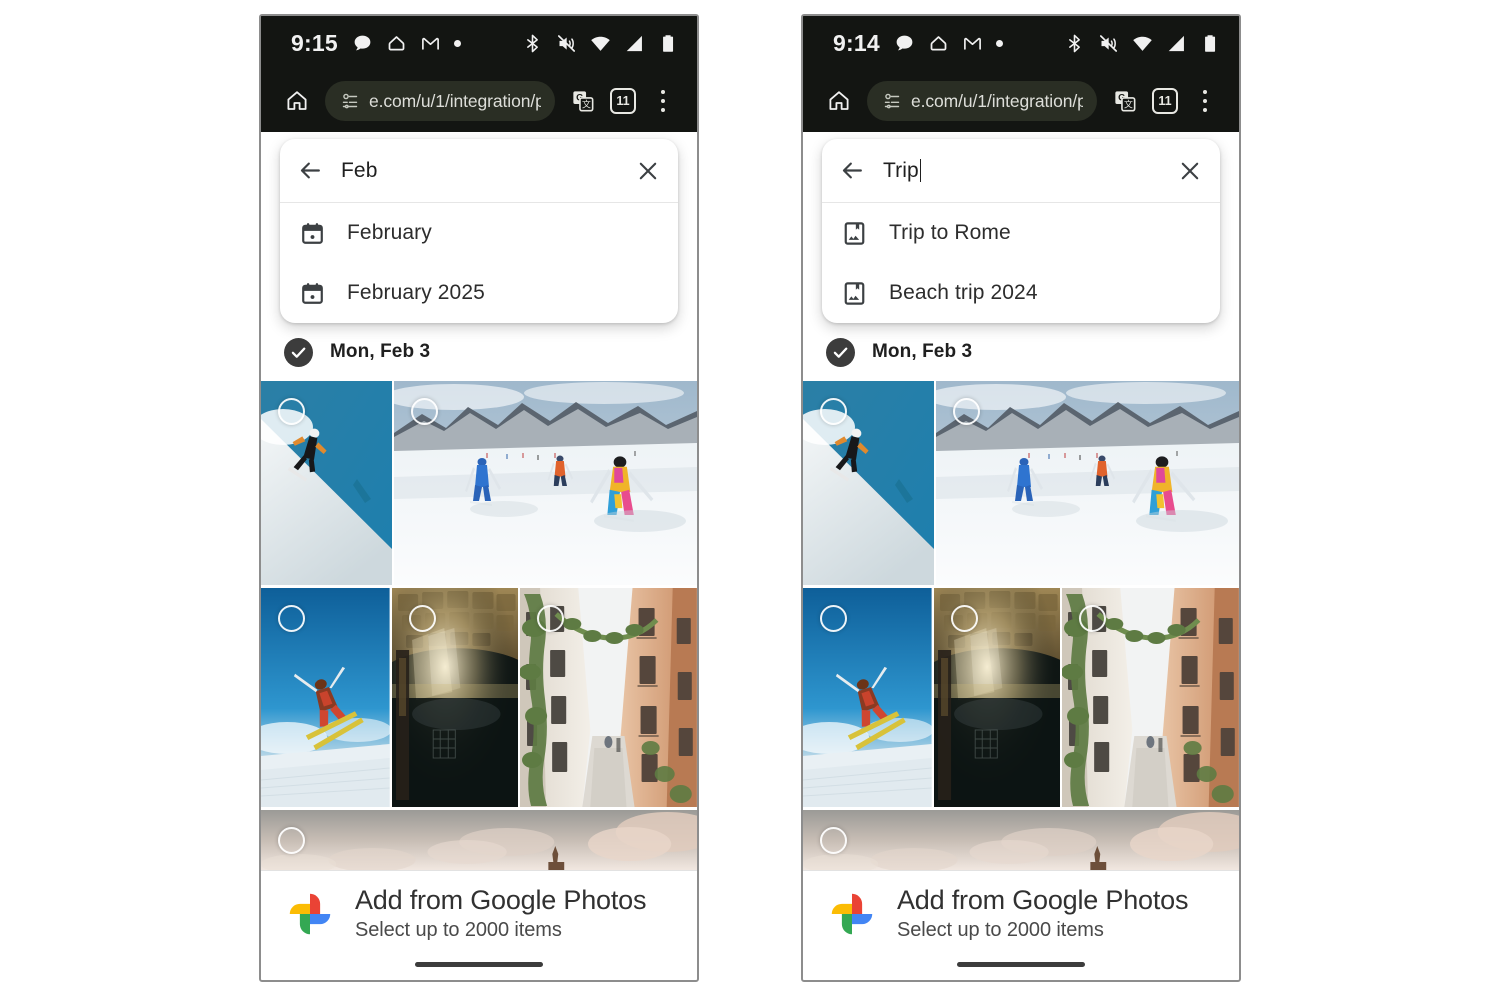 Image resolution: width=1500 pixels, height=1000 pixels. I want to click on search-input: Trip, so click(1021, 171).